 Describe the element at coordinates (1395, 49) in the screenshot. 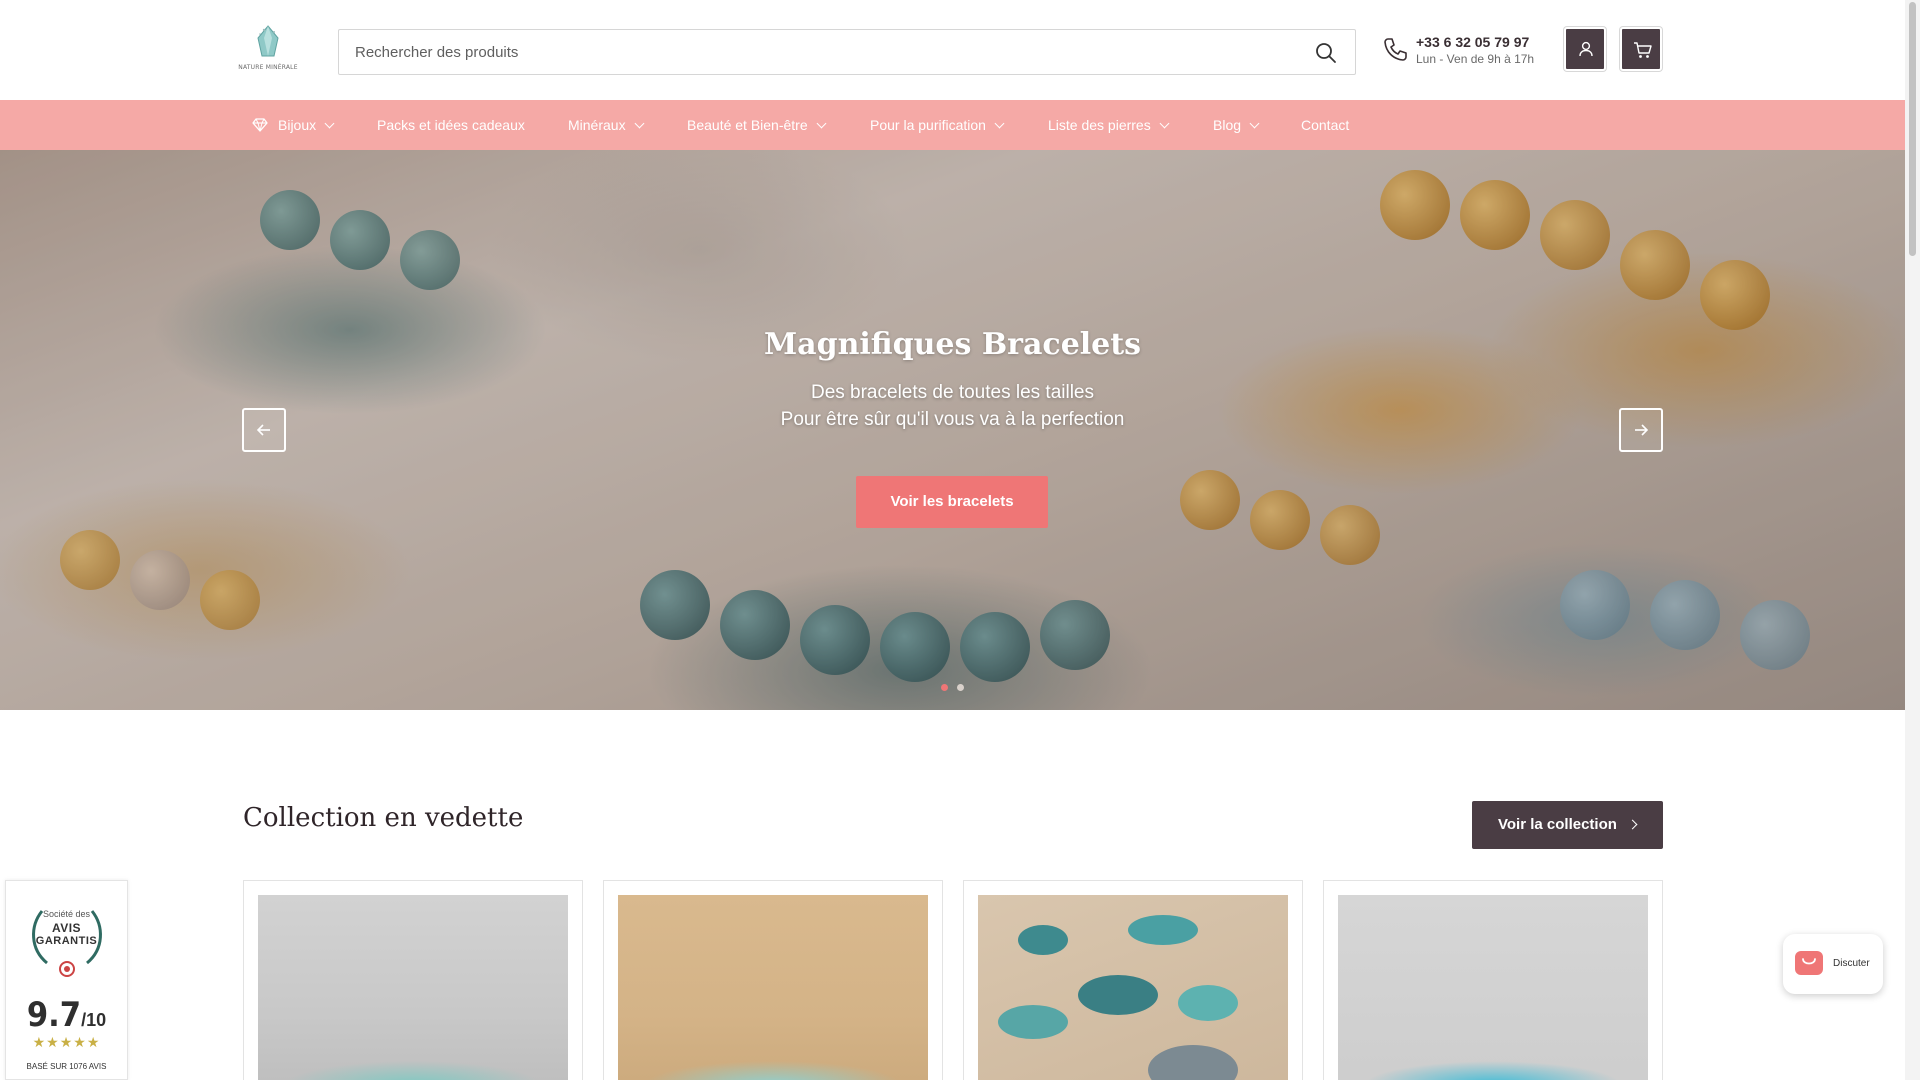

I see `phone-icon` at that location.